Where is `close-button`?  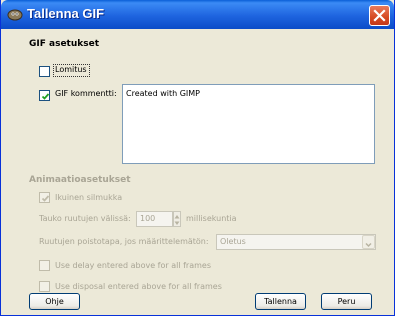
close-button is located at coordinates (379, 15).